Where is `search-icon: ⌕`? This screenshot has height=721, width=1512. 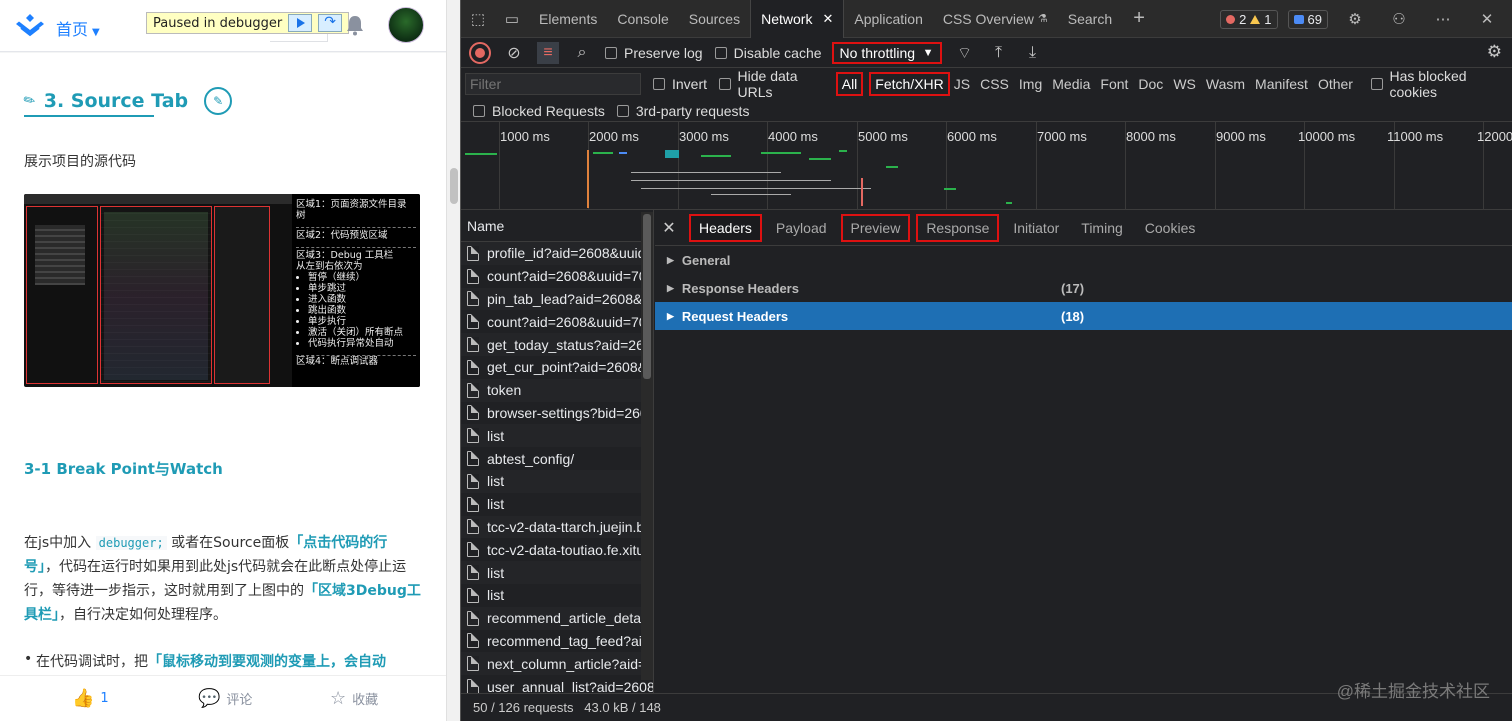
search-icon: ⌕ is located at coordinates (582, 53).